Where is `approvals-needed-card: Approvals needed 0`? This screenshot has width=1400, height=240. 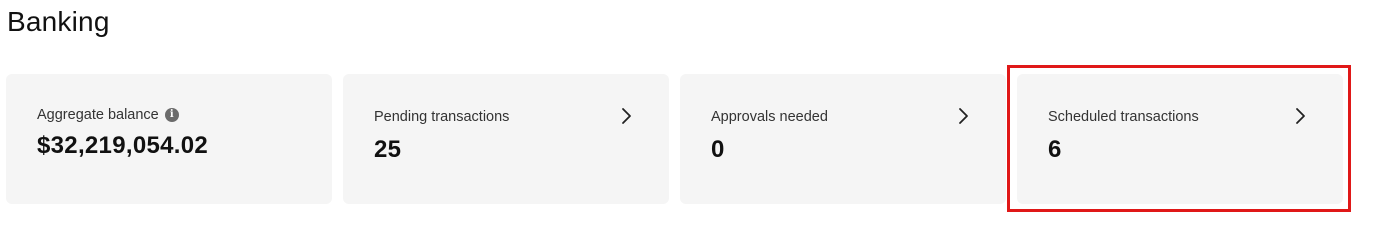
approvals-needed-card: Approvals needed 0 is located at coordinates (843, 139).